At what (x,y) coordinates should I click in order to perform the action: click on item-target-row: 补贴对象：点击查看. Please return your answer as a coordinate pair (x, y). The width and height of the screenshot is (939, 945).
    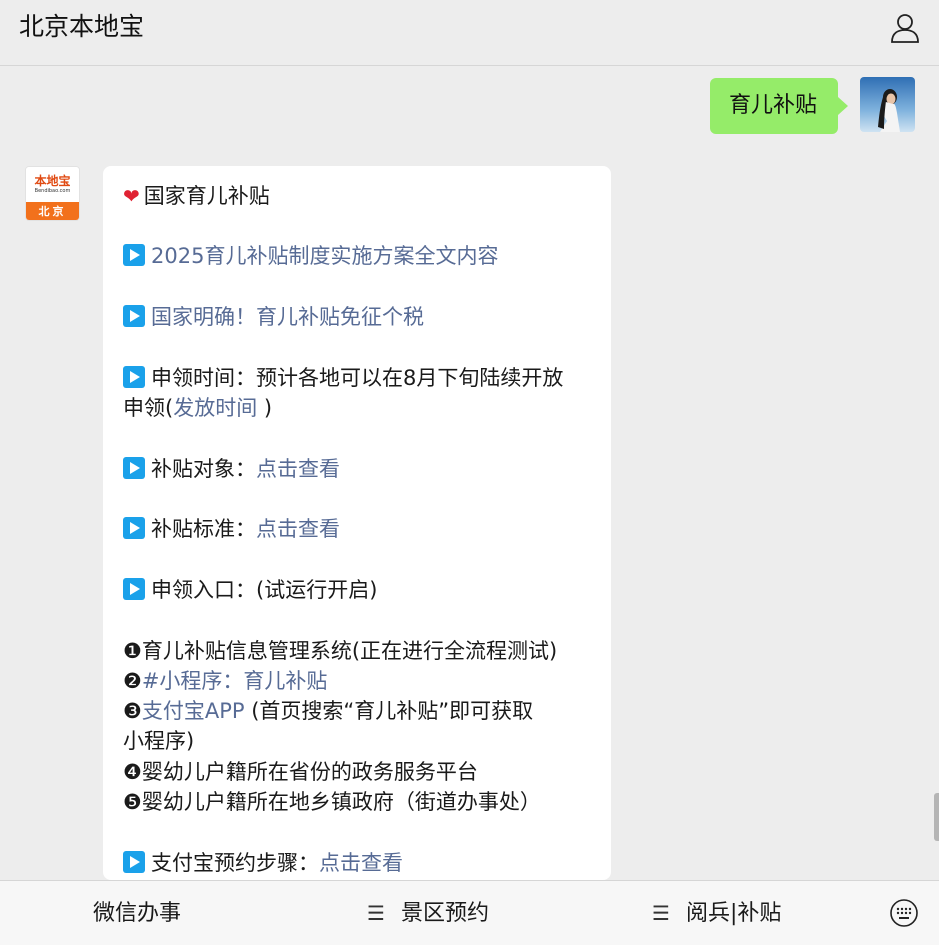
    Looking at the image, I should click on (360, 469).